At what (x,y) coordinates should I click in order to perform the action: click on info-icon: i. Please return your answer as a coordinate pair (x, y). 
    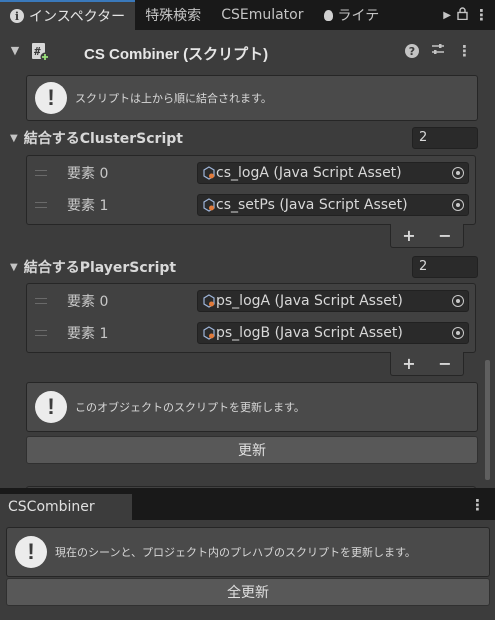
    Looking at the image, I should click on (17, 16).